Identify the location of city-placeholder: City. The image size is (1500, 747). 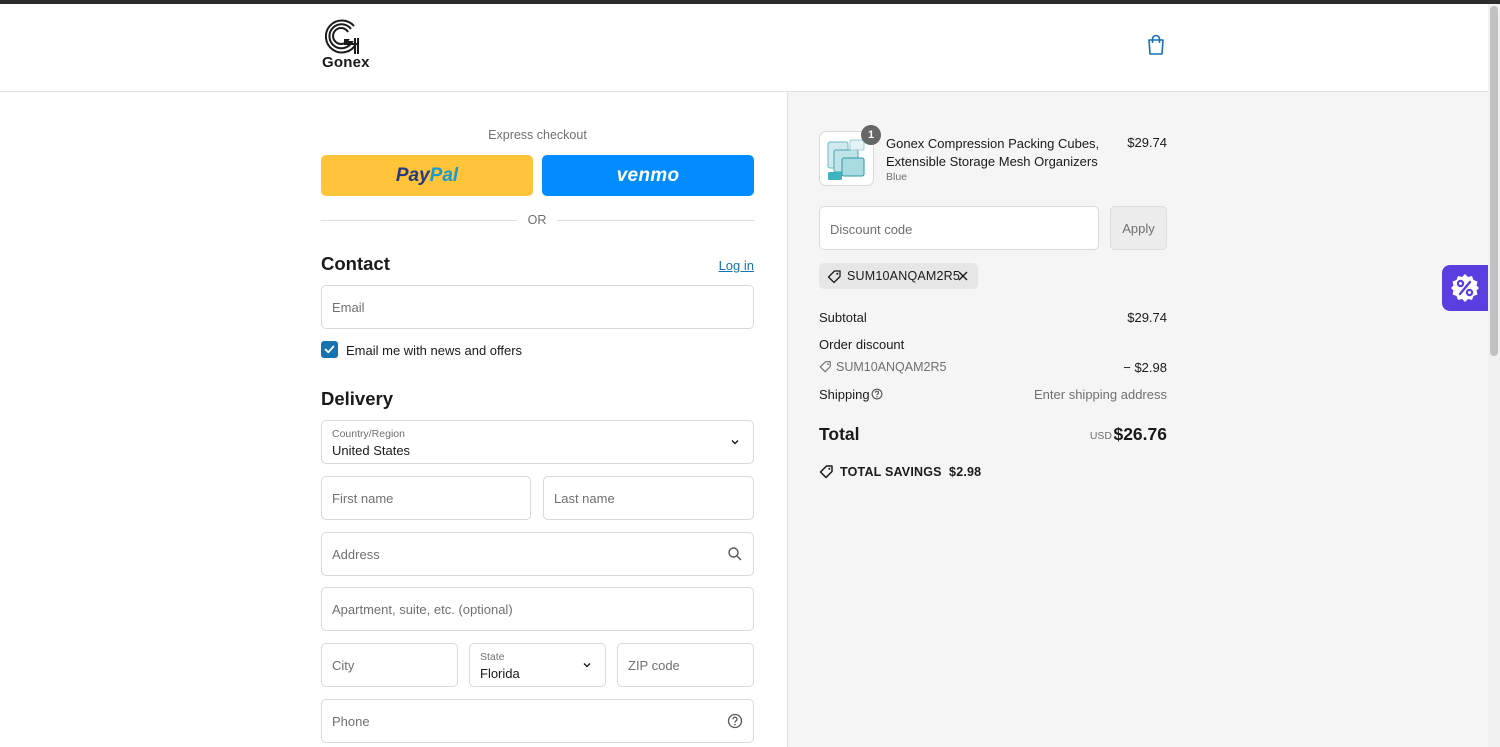
(343, 665).